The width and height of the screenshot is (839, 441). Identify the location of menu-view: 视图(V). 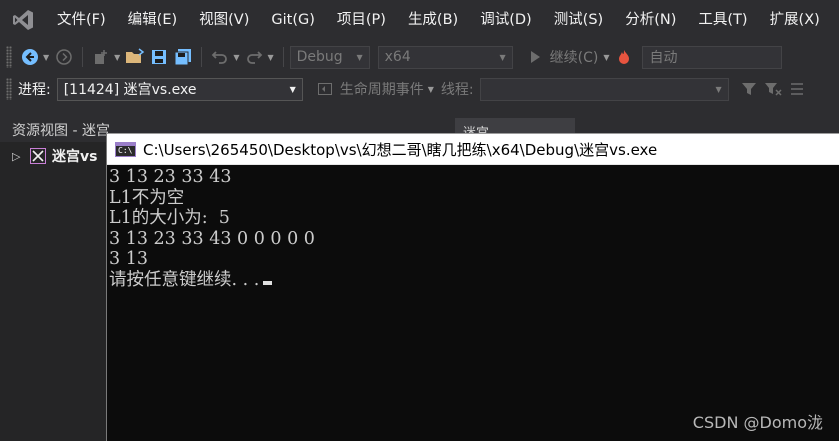
(224, 20).